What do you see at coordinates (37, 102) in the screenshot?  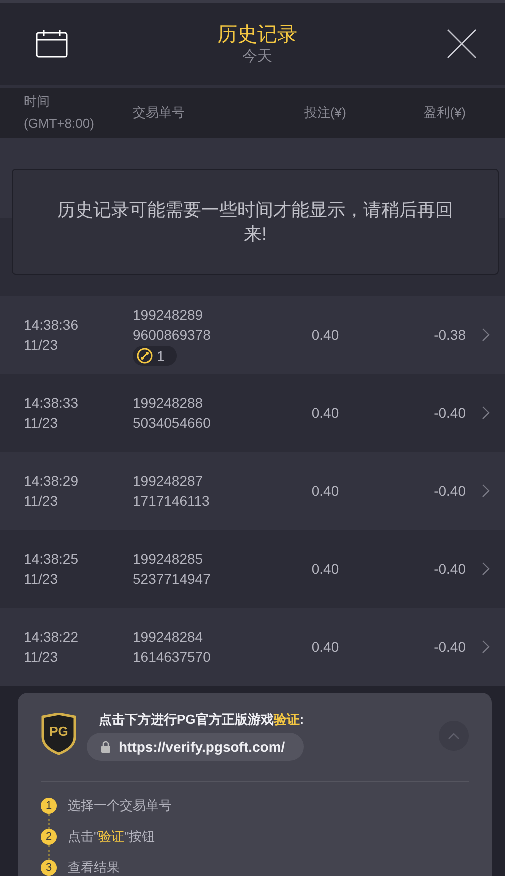 I see `column-header: 时间` at bounding box center [37, 102].